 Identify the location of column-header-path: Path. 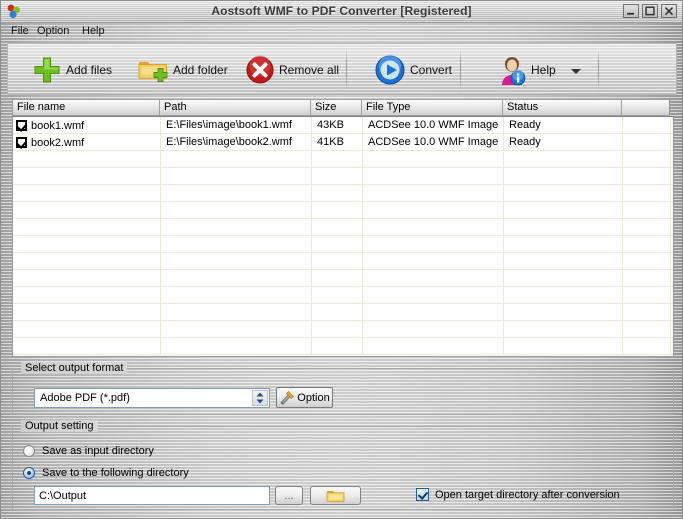
(235, 107).